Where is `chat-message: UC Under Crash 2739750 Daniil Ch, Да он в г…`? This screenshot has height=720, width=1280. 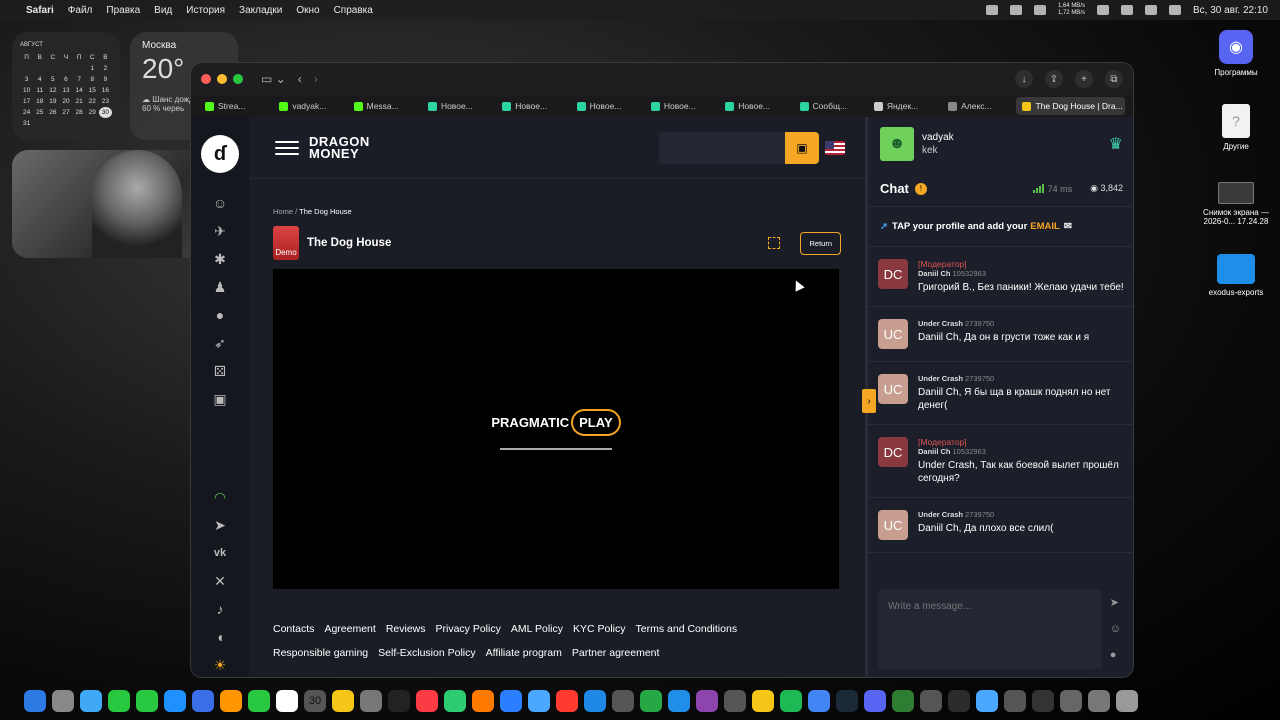
chat-message: UC Under Crash 2739750 Daniil Ch, Да он в г… is located at coordinates (1000, 334).